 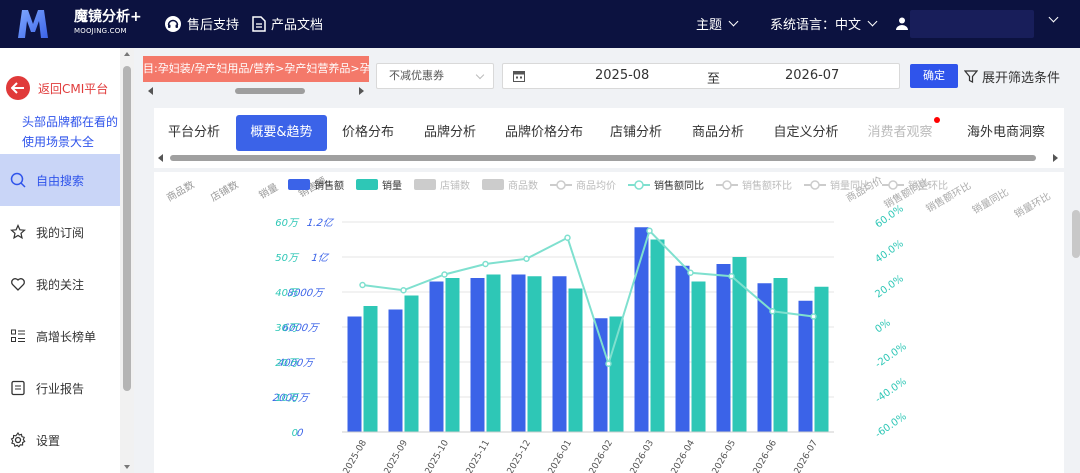 What do you see at coordinates (392, 185) in the screenshot?
I see `legend-item: 销量` at bounding box center [392, 185].